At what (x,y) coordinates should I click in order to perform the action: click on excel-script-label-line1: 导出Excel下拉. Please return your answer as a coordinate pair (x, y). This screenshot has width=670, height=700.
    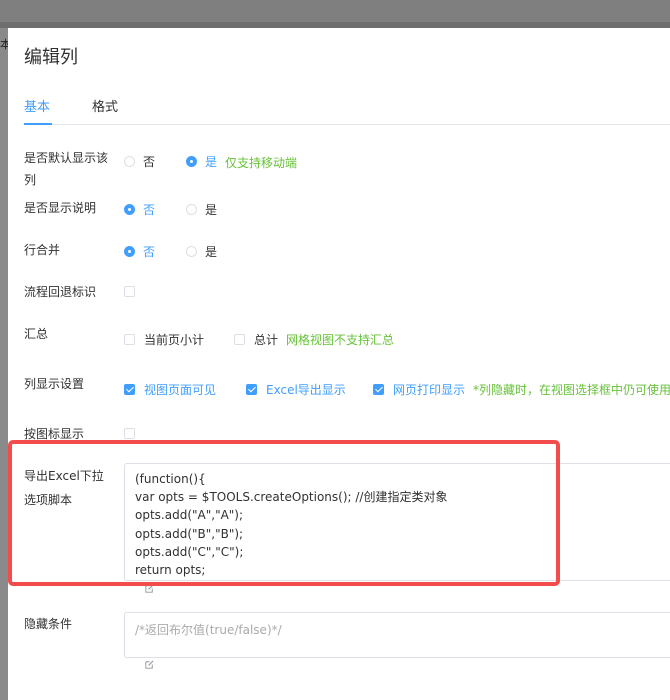
    Looking at the image, I should click on (64, 476).